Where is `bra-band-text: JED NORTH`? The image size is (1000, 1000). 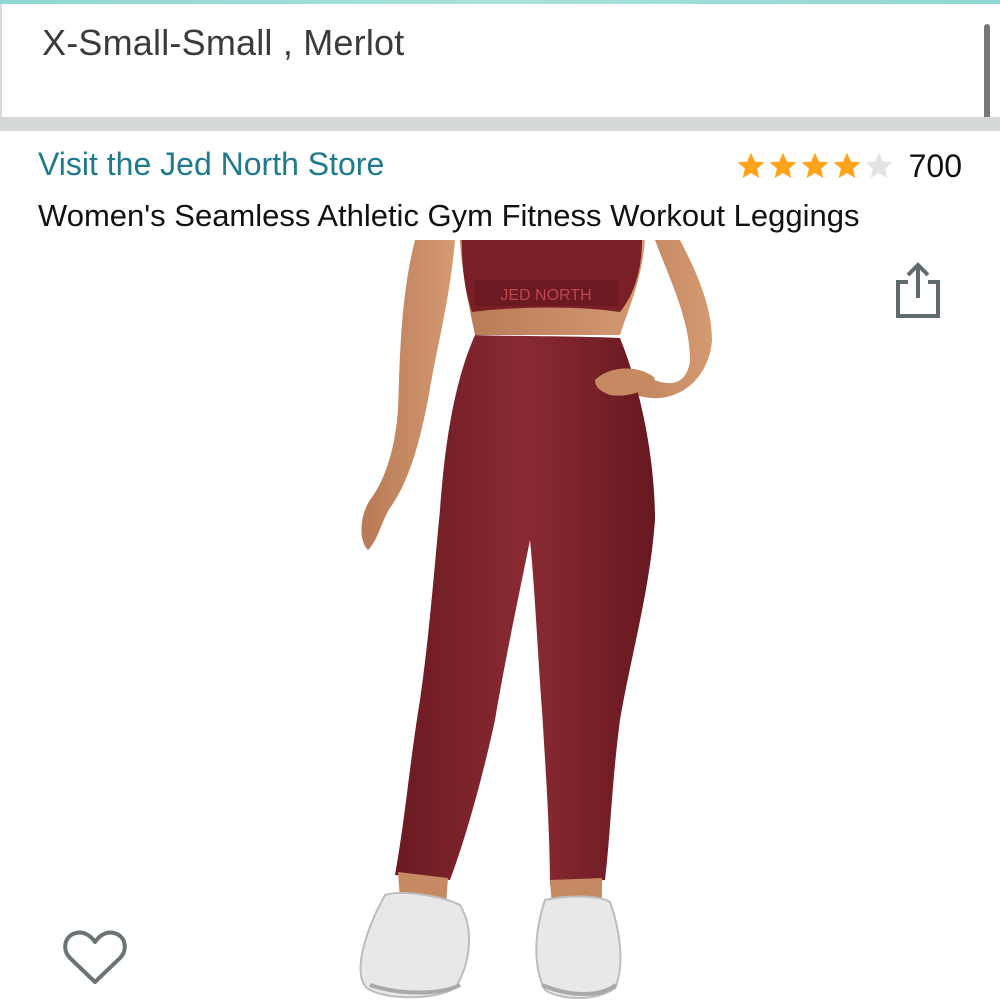 bra-band-text: JED NORTH is located at coordinates (545, 295).